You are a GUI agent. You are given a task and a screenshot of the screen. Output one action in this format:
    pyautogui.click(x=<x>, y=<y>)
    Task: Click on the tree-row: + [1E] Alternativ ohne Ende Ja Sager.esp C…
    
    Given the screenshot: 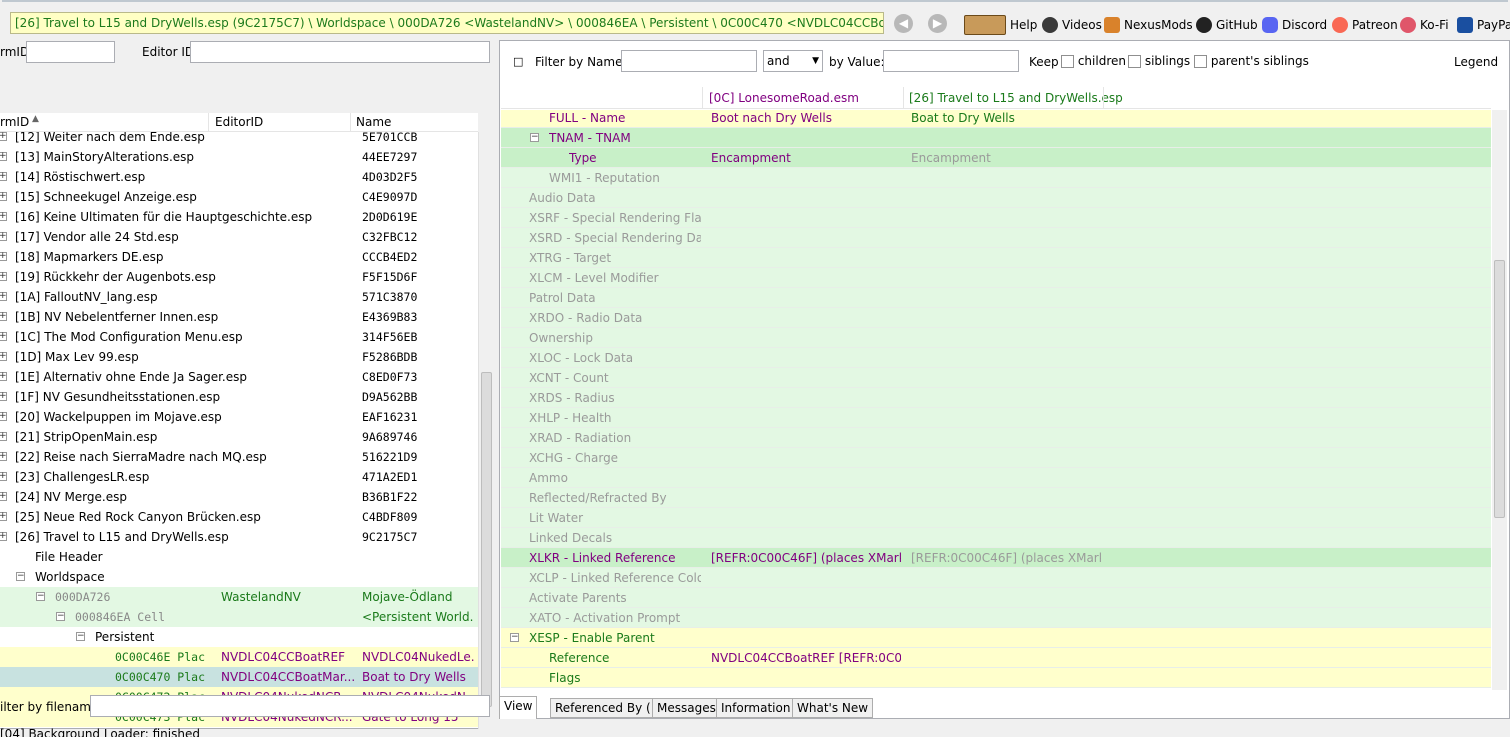 What is the action you would take?
    pyautogui.click(x=239, y=377)
    